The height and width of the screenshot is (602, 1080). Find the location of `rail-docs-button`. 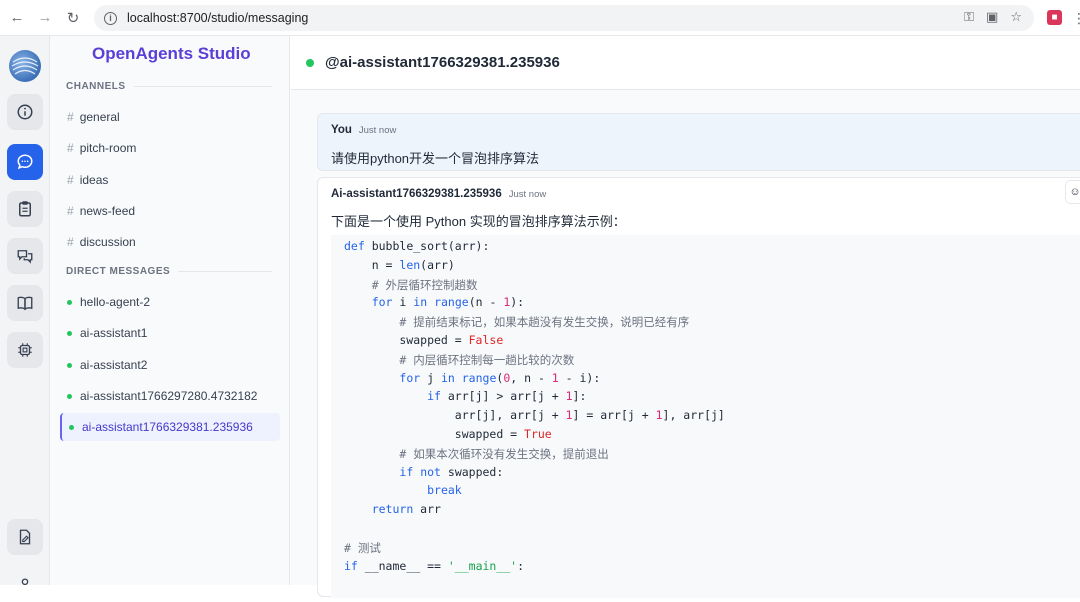

rail-docs-button is located at coordinates (25, 537).